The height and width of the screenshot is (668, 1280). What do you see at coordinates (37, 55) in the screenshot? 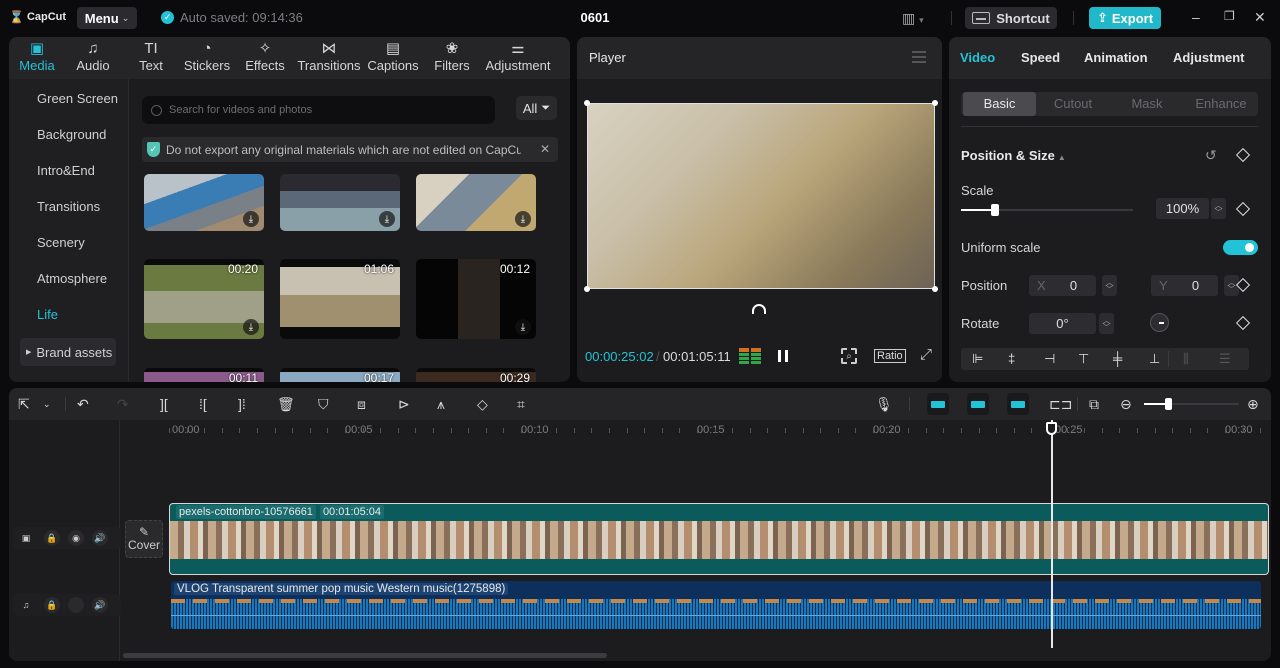
I see `tab-media: ▣ Media` at bounding box center [37, 55].